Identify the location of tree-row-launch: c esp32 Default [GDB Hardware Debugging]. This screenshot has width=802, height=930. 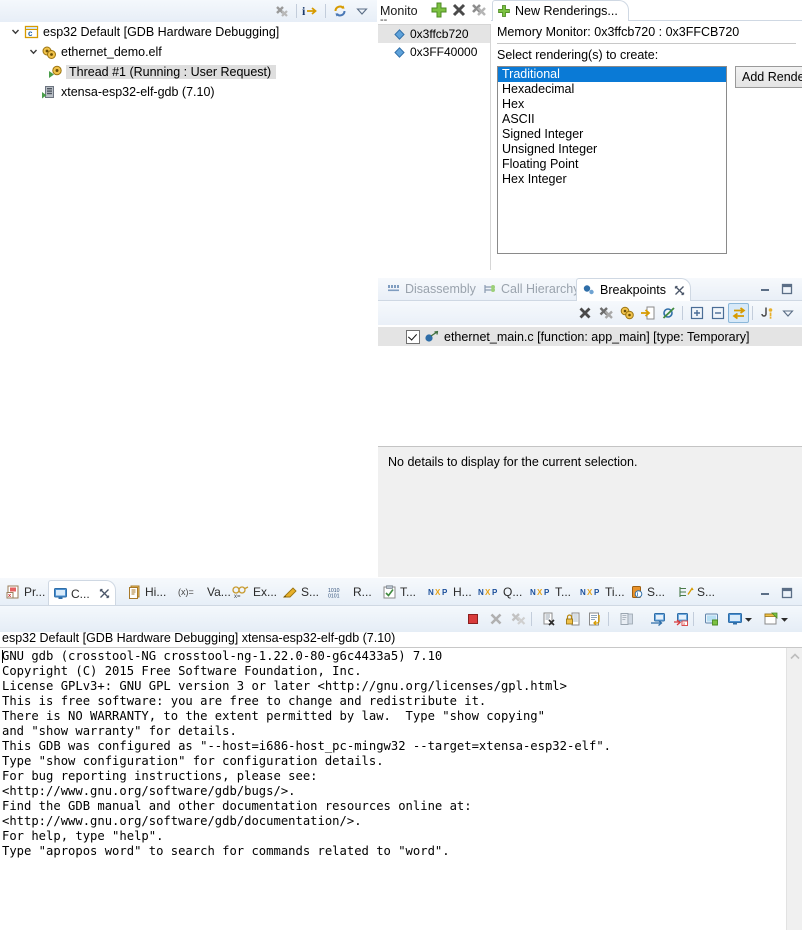
(188, 32).